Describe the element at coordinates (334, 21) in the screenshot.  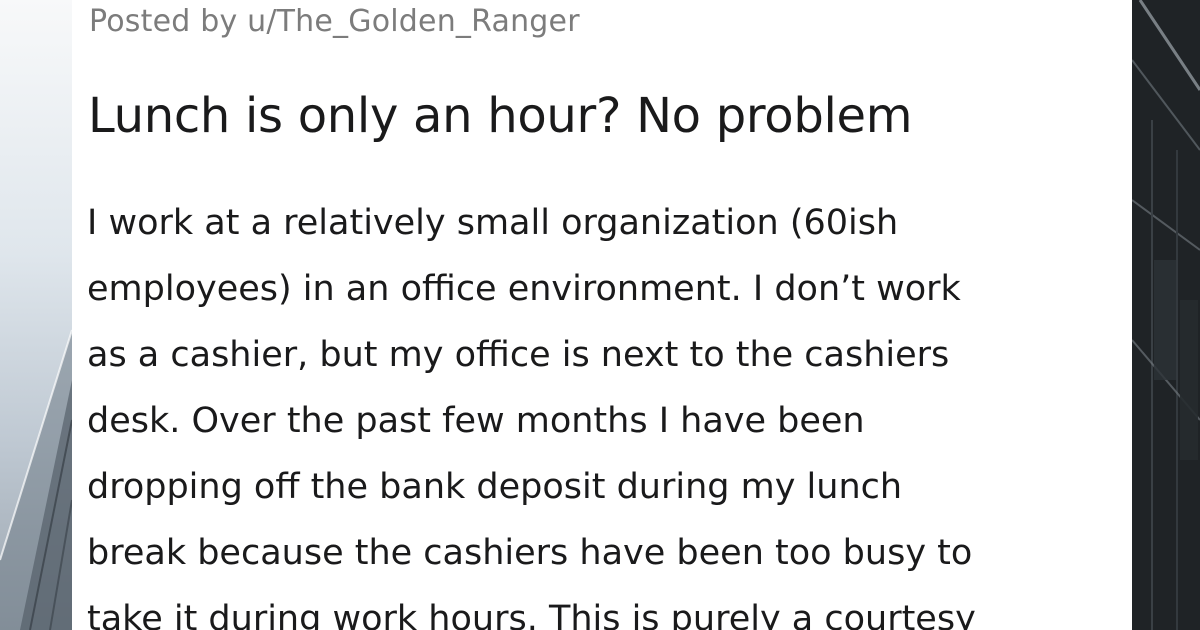
I see `post-author-meta: Posted by u/The_Golden_Ranger` at that location.